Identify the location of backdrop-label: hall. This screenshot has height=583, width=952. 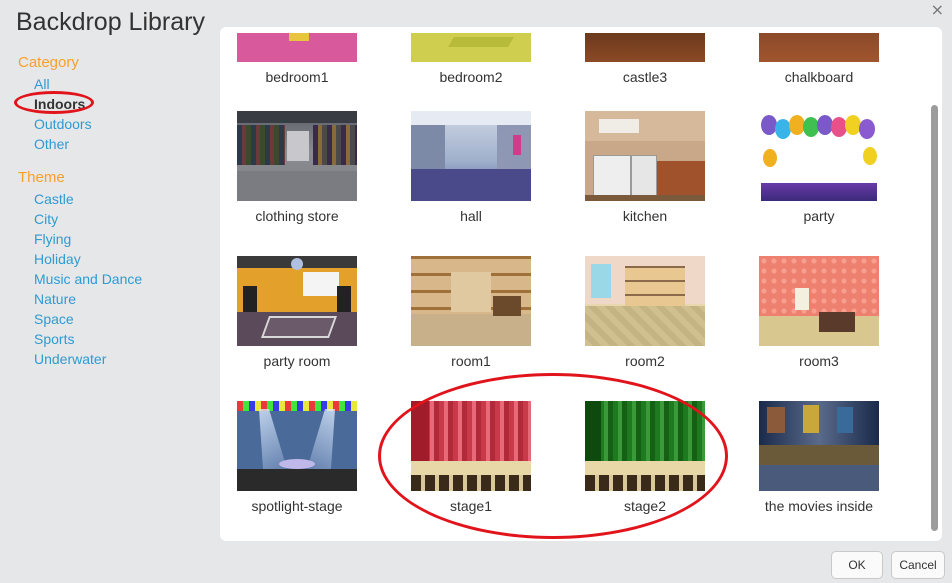
(471, 216).